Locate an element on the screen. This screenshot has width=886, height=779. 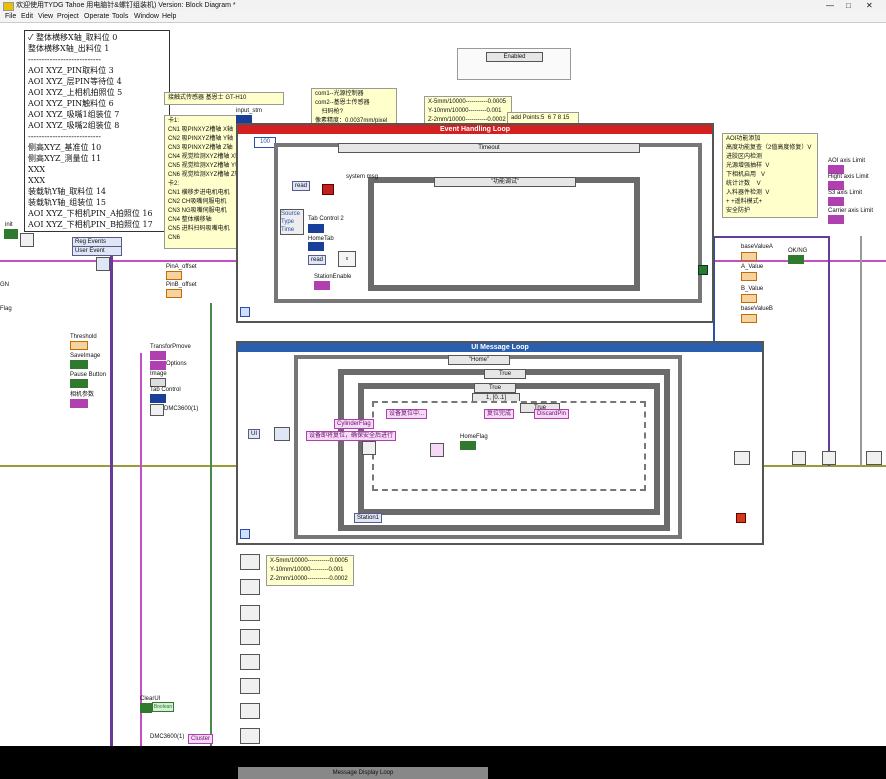
compare-node: x is located at coordinates (347, 259).